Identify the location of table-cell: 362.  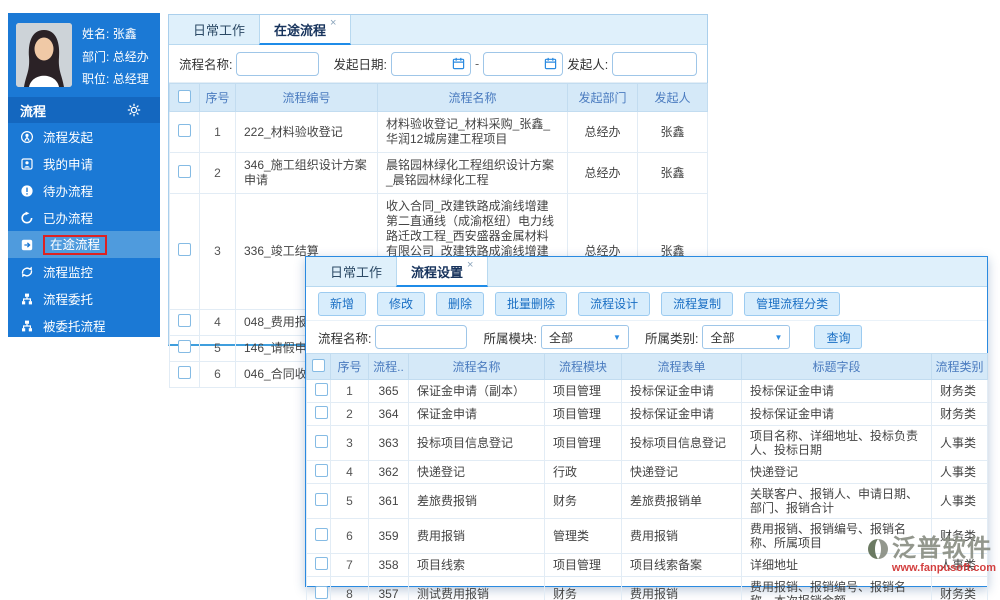
(388, 472).